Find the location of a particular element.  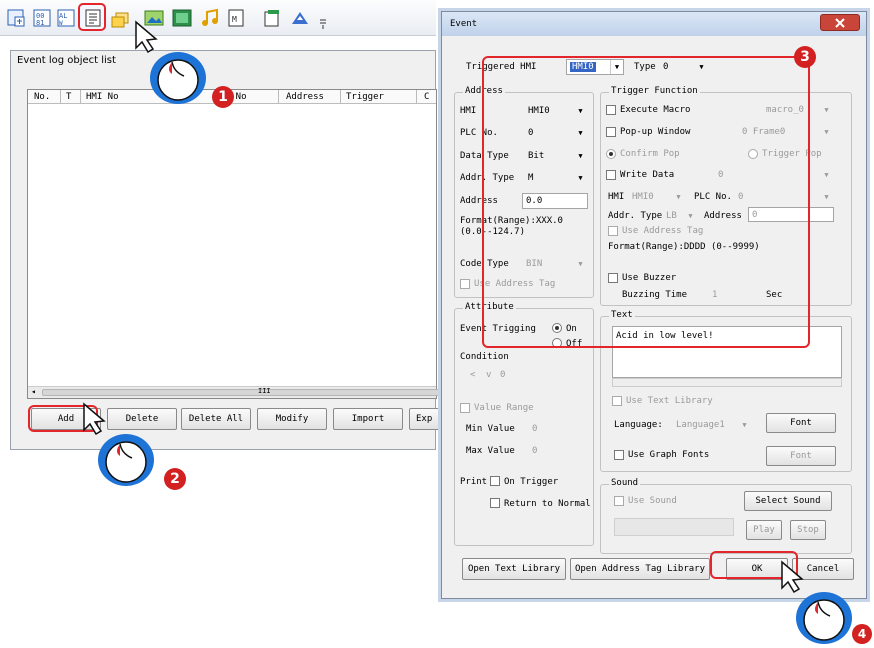

alarm-list-icon: ALW is located at coordinates (66, 18).